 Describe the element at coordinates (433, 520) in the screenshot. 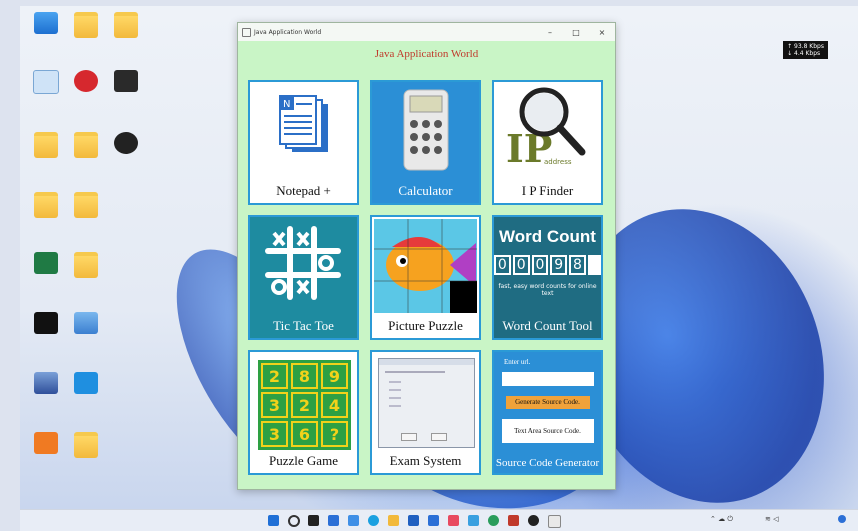

I see `mail-icon` at that location.